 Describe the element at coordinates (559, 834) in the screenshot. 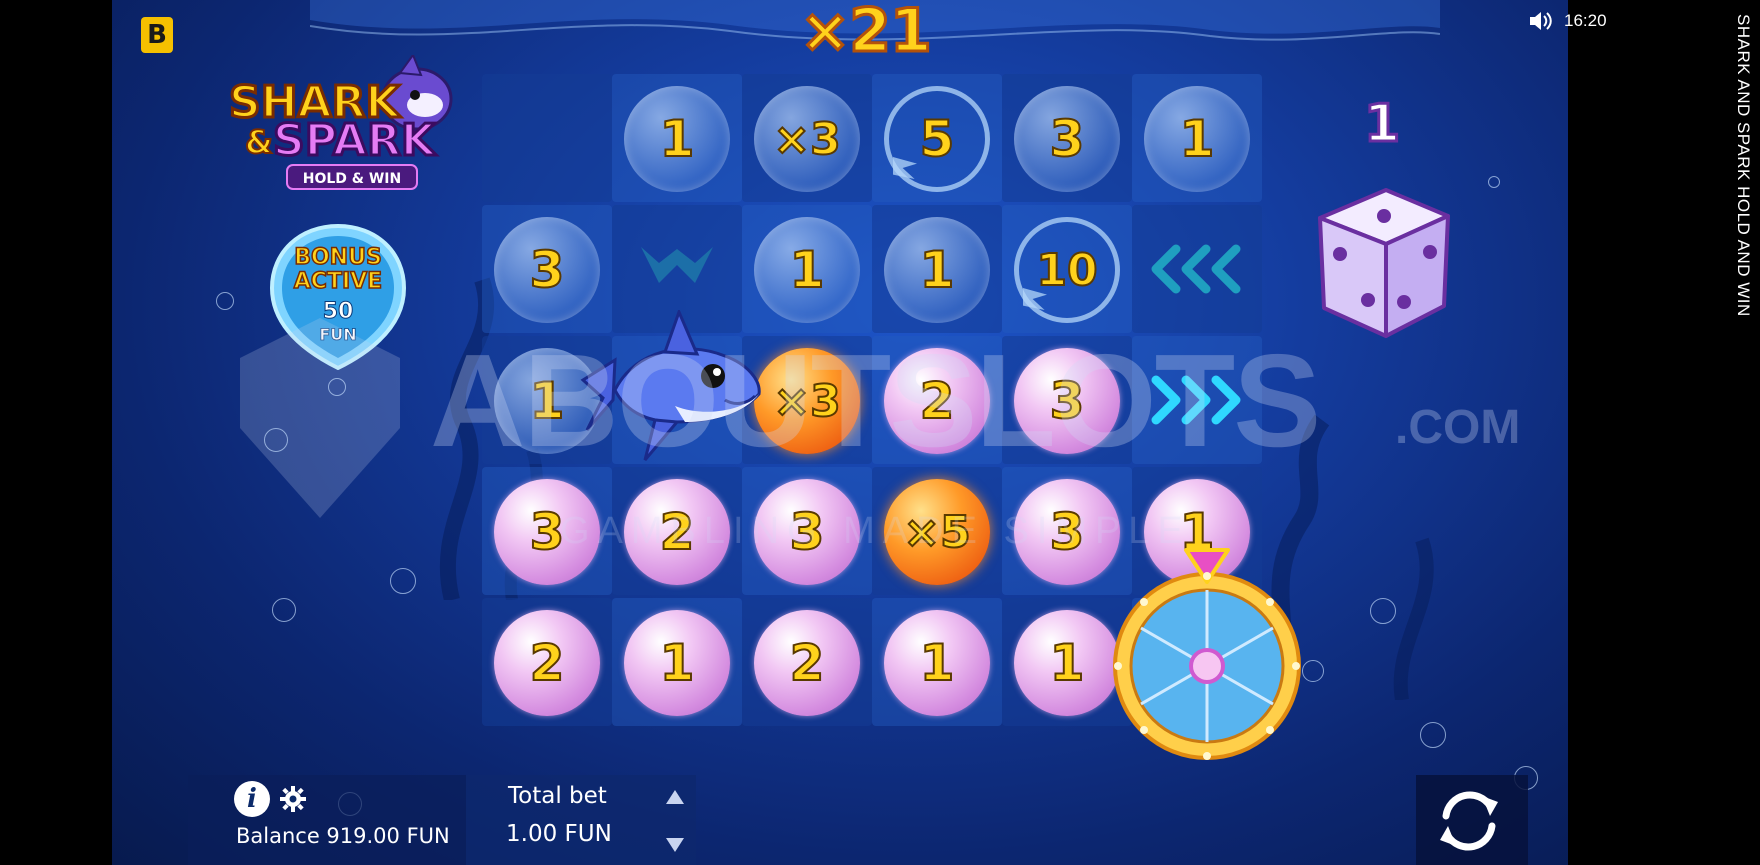

I see `total-bet-value: 1.00 FUN` at that location.